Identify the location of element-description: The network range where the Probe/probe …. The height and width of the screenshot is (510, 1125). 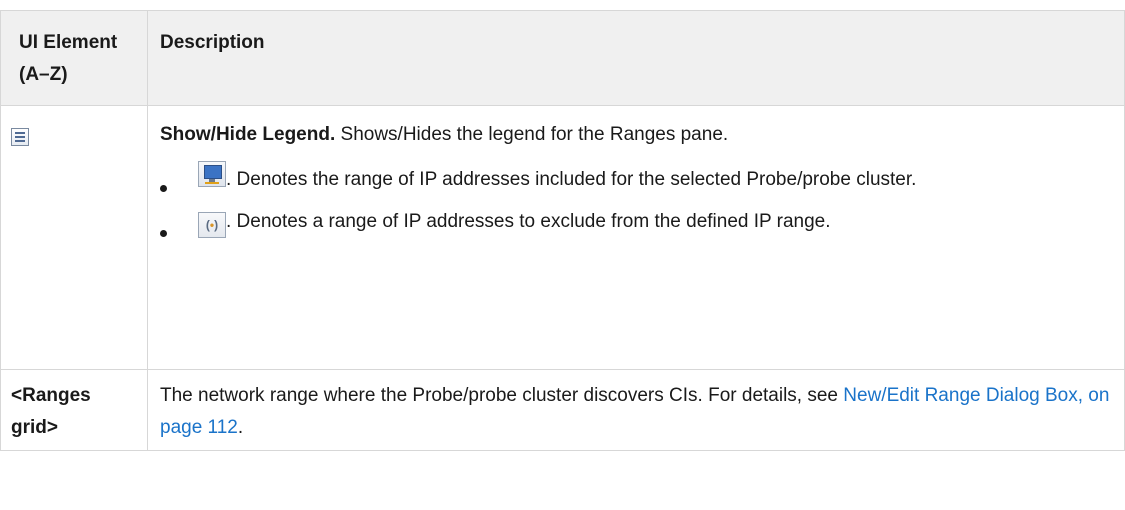
(499, 395).